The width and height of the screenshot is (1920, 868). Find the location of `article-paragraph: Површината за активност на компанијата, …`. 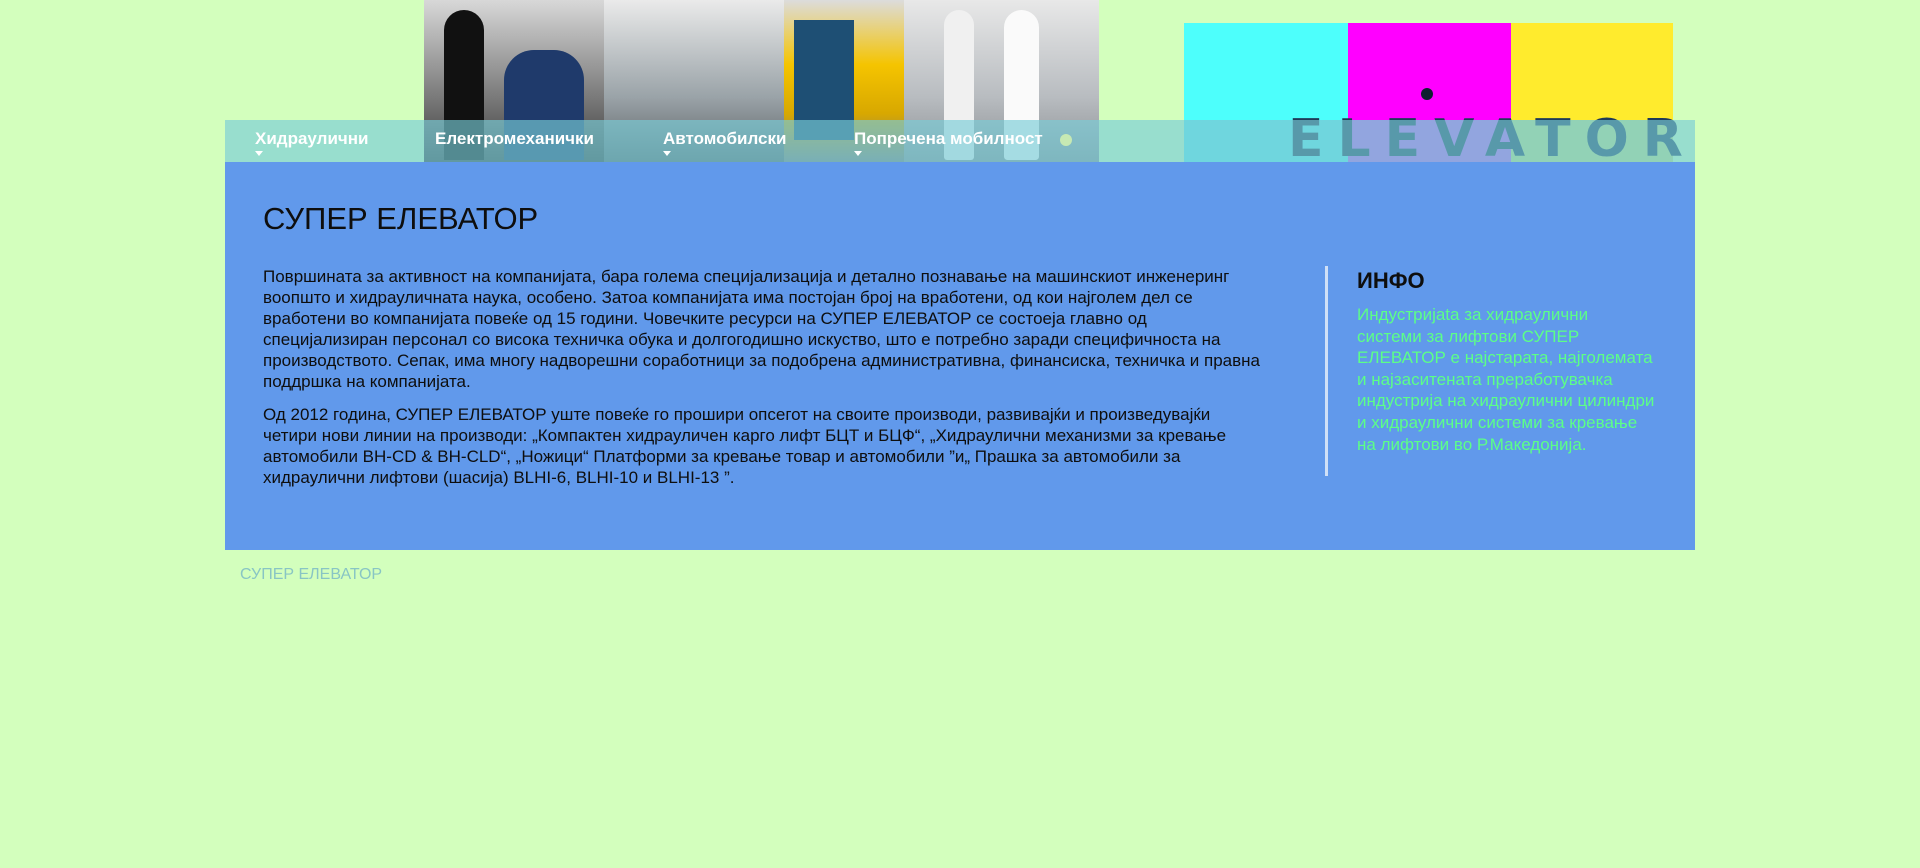

article-paragraph: Површината за активност на компанијата, … is located at coordinates (761, 329).